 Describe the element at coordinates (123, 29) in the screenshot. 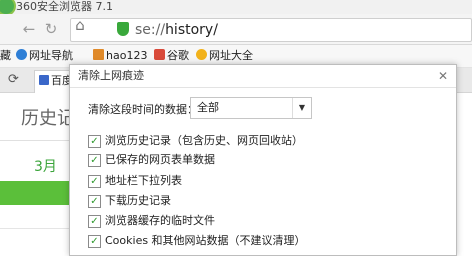

I see `security-shield-icon` at that location.